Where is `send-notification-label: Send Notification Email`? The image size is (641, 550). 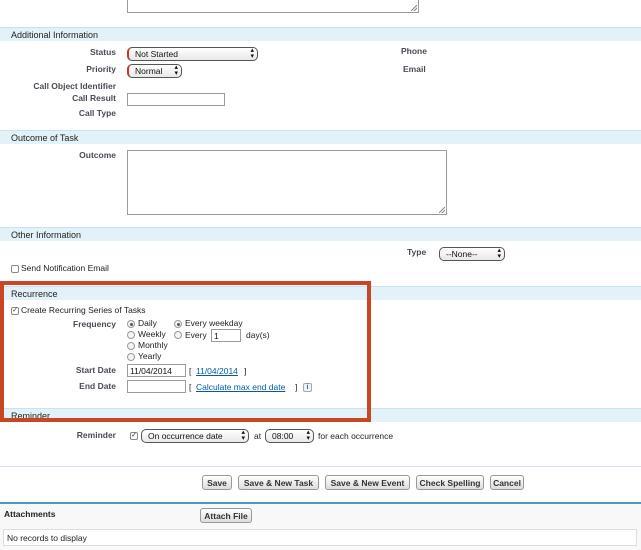 send-notification-label: Send Notification Email is located at coordinates (65, 268).